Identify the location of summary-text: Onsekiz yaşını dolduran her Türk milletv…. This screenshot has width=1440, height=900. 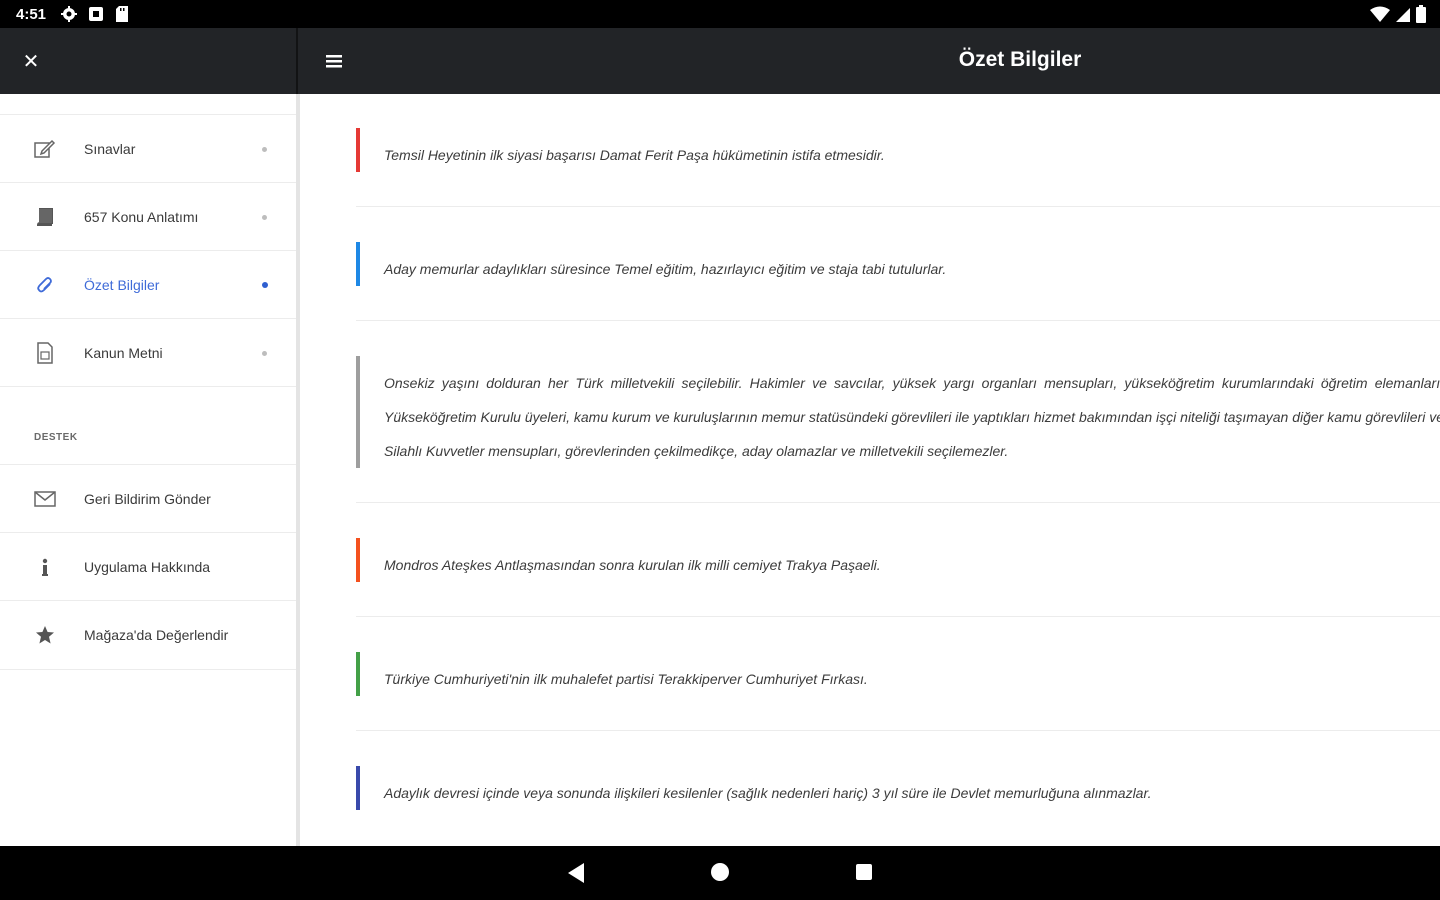
(912, 417).